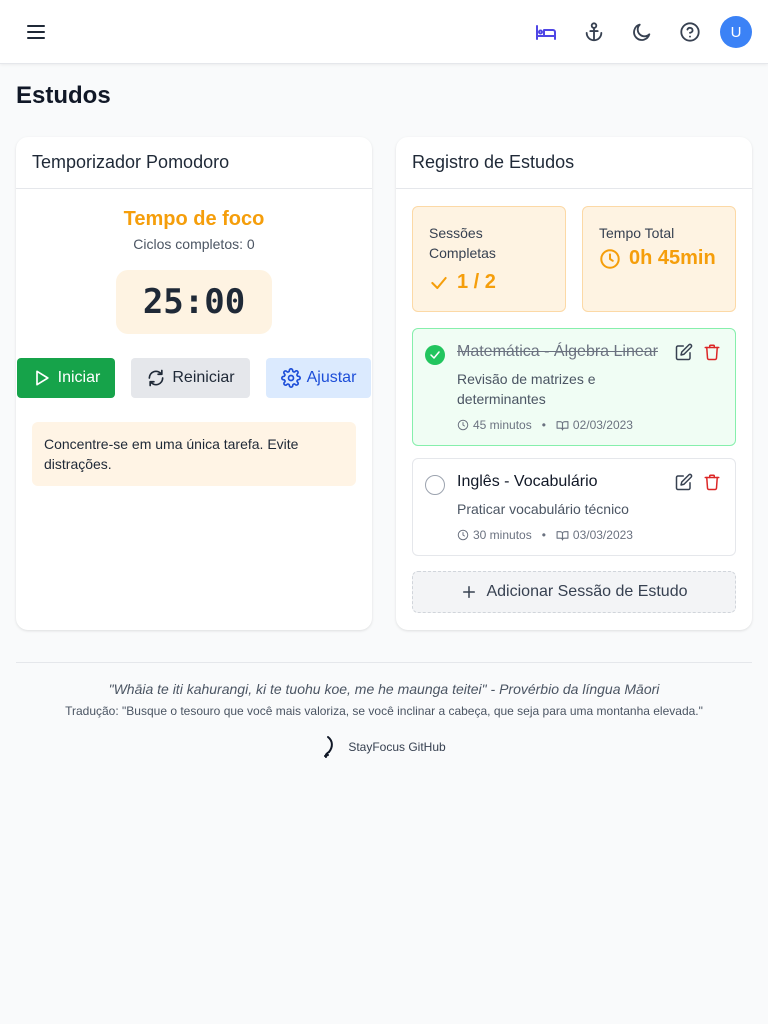 The width and height of the screenshot is (768, 1024). What do you see at coordinates (527, 481) in the screenshot?
I see `session-title: Inglês - Vocabulário` at bounding box center [527, 481].